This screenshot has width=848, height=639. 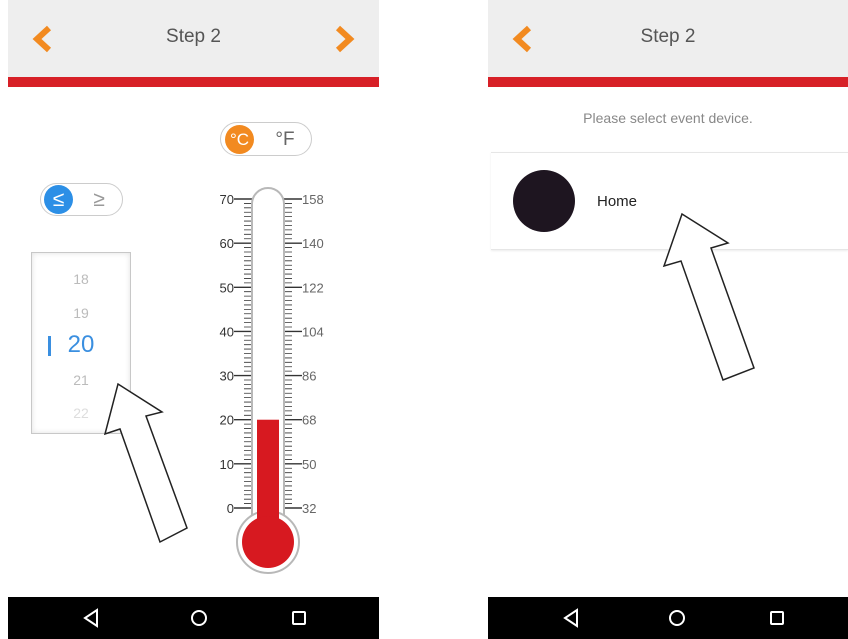 I want to click on page-title: Step 2, so click(x=668, y=36).